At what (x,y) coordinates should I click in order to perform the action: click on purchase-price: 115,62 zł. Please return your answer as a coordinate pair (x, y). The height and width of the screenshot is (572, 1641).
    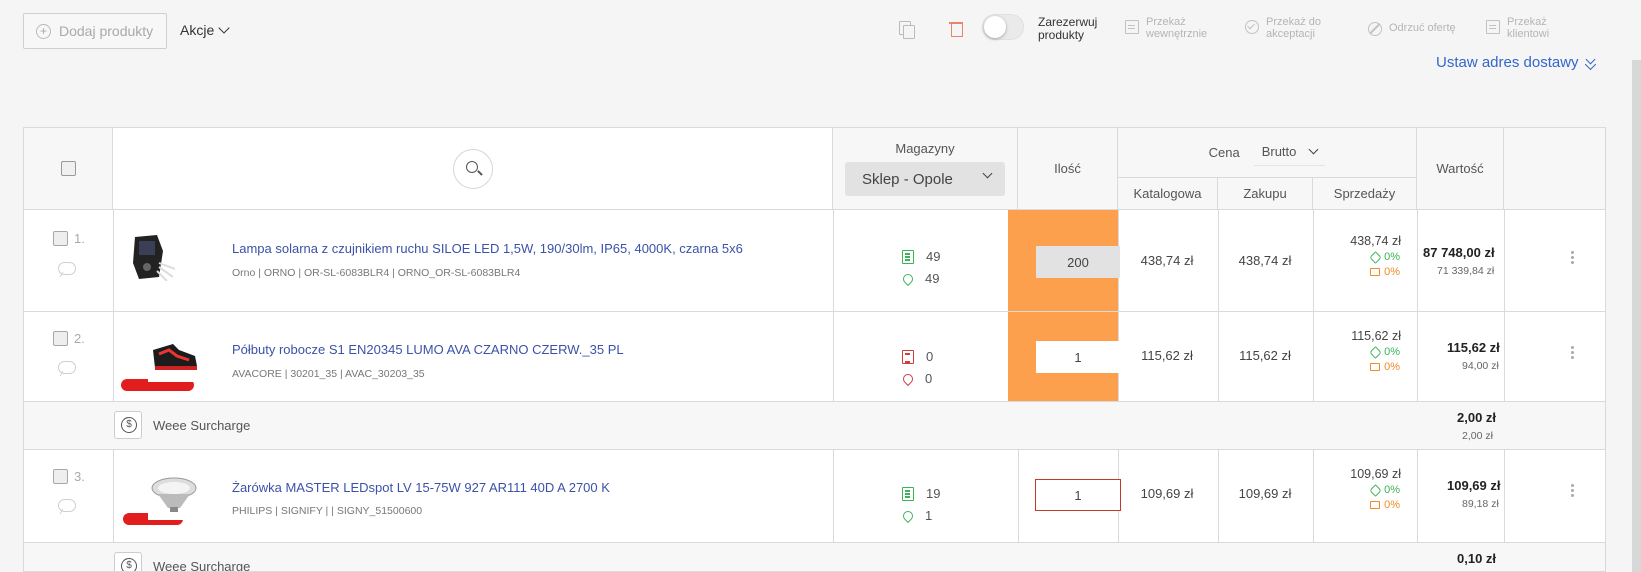
    Looking at the image, I should click on (1265, 355).